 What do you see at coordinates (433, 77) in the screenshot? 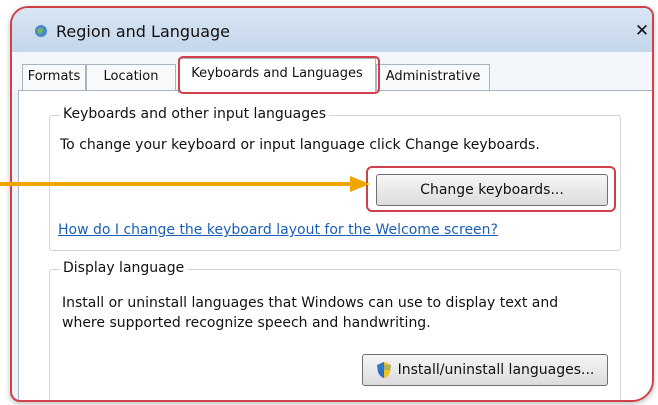
I see `tab-administrative: Administrative` at bounding box center [433, 77].